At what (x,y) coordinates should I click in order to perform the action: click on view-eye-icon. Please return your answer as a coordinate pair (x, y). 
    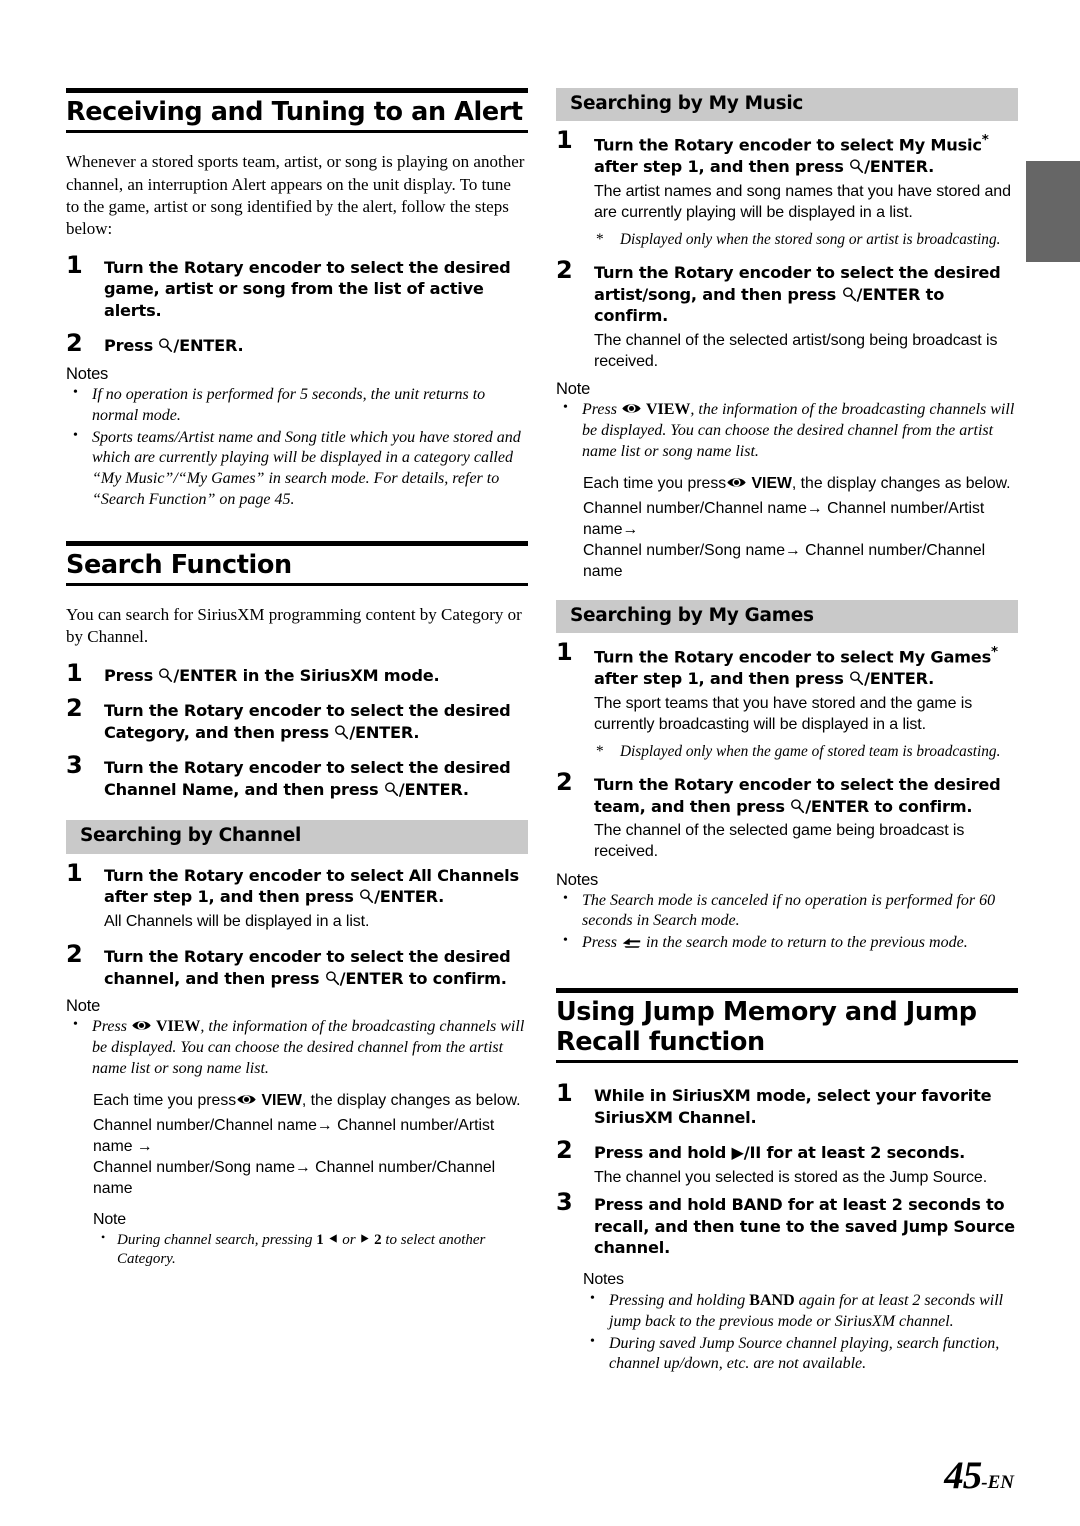
    Looking at the image, I should click on (631, 407).